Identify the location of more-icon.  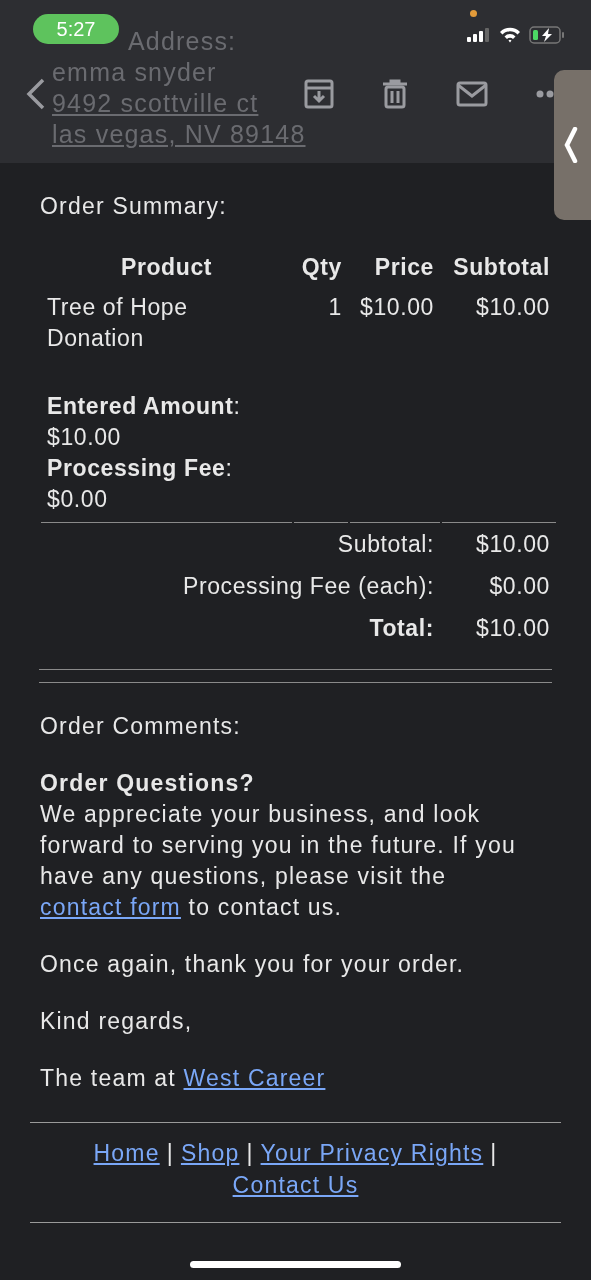
(545, 93).